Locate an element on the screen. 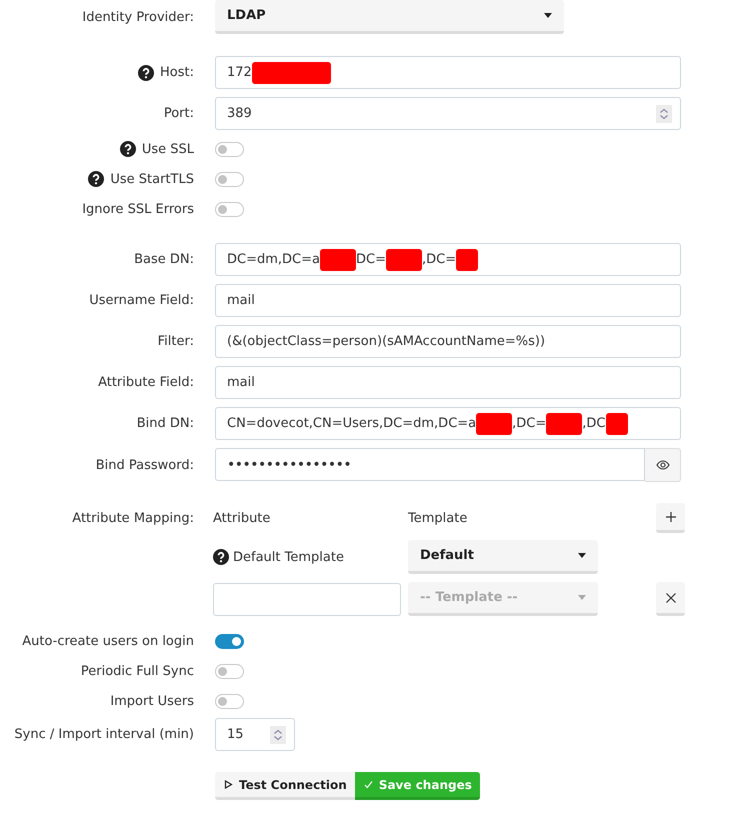 The width and height of the screenshot is (740, 828). template-dropdown: Default is located at coordinates (503, 557).